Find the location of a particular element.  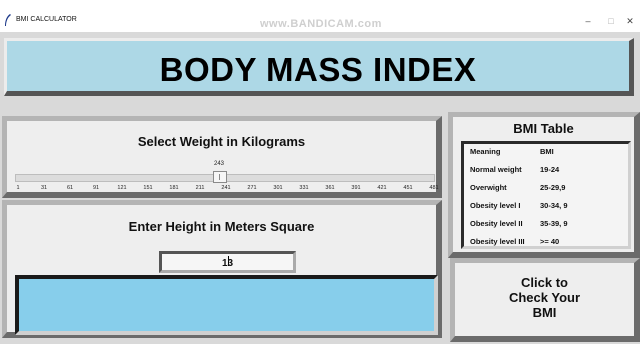

check-bmi-button: Click to Check Your BMI is located at coordinates (545, 300).